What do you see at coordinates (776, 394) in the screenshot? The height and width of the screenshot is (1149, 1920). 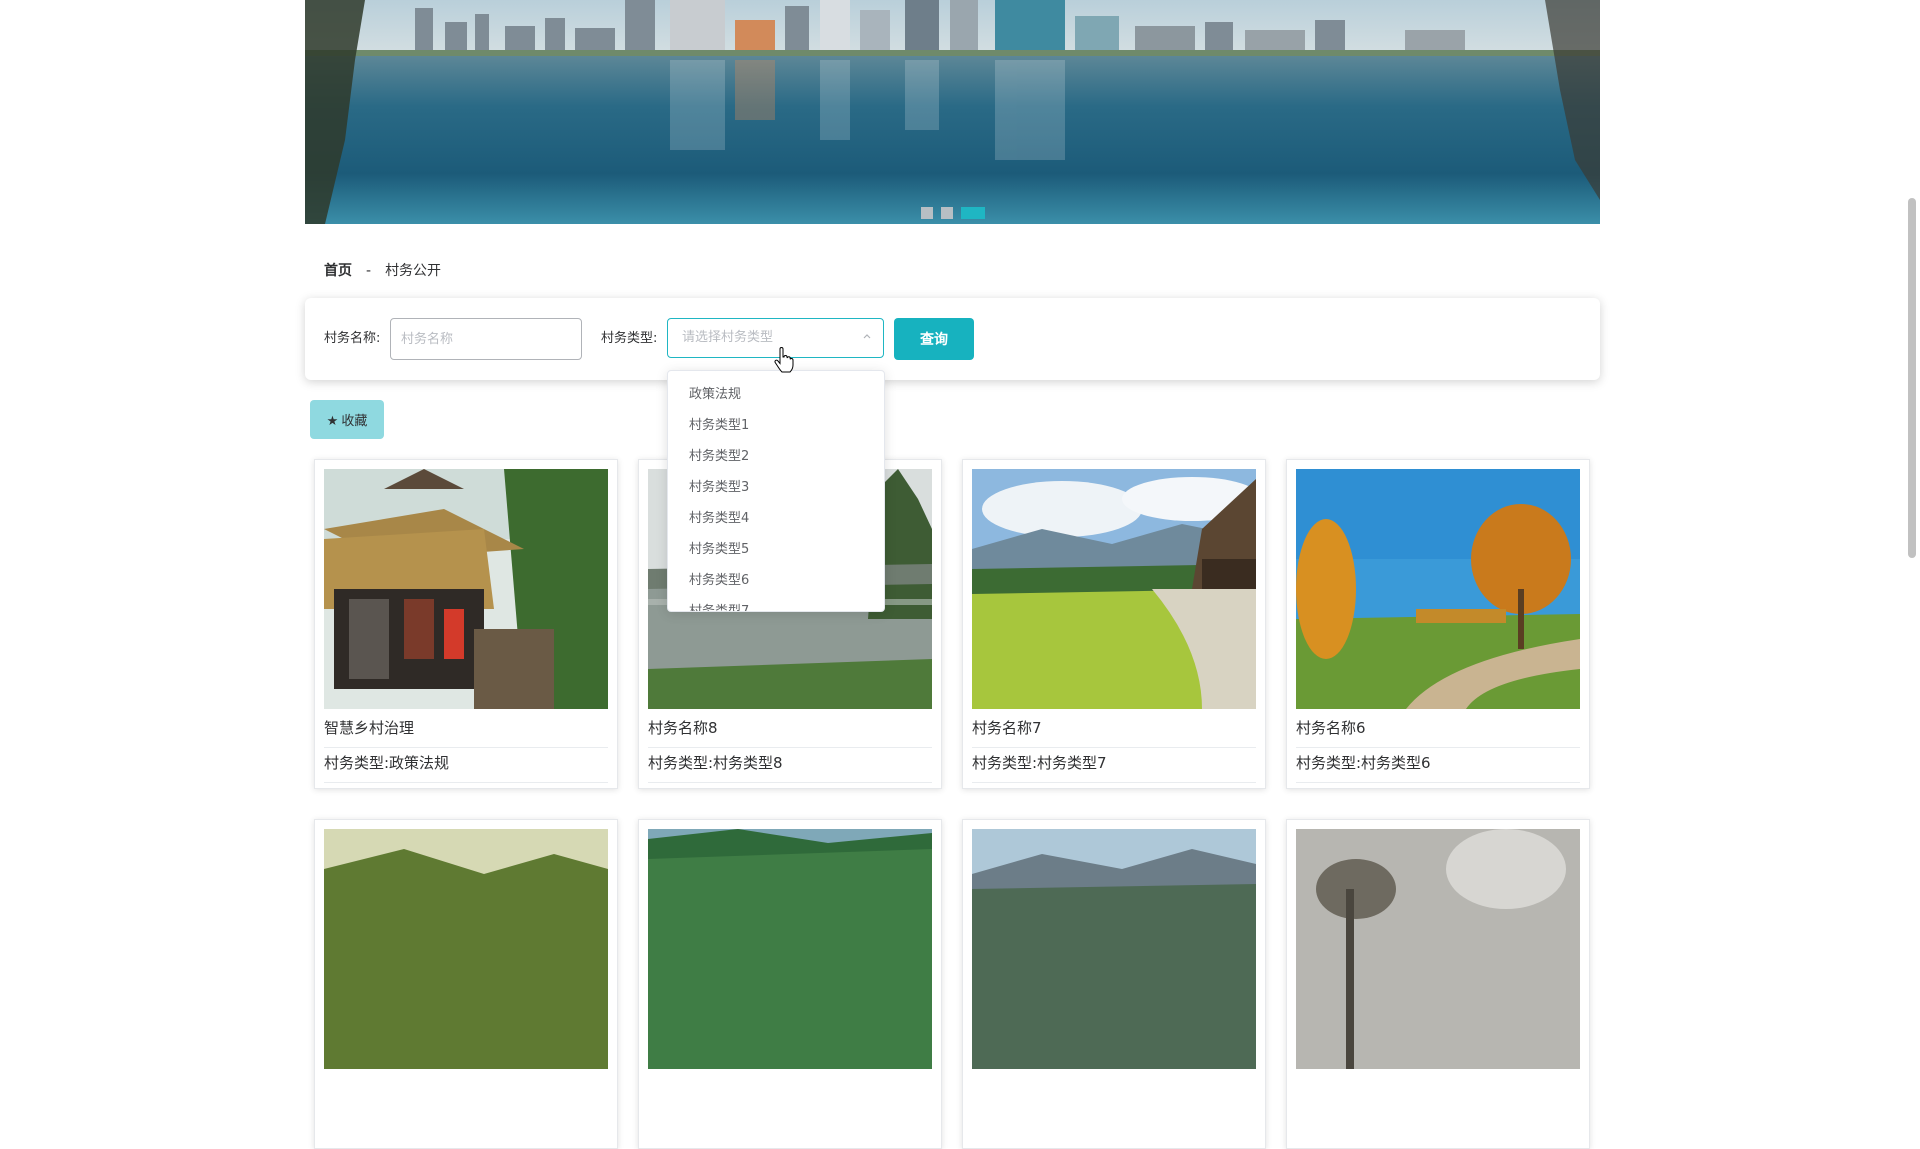 I see `dropdown-option: 政策法规` at bounding box center [776, 394].